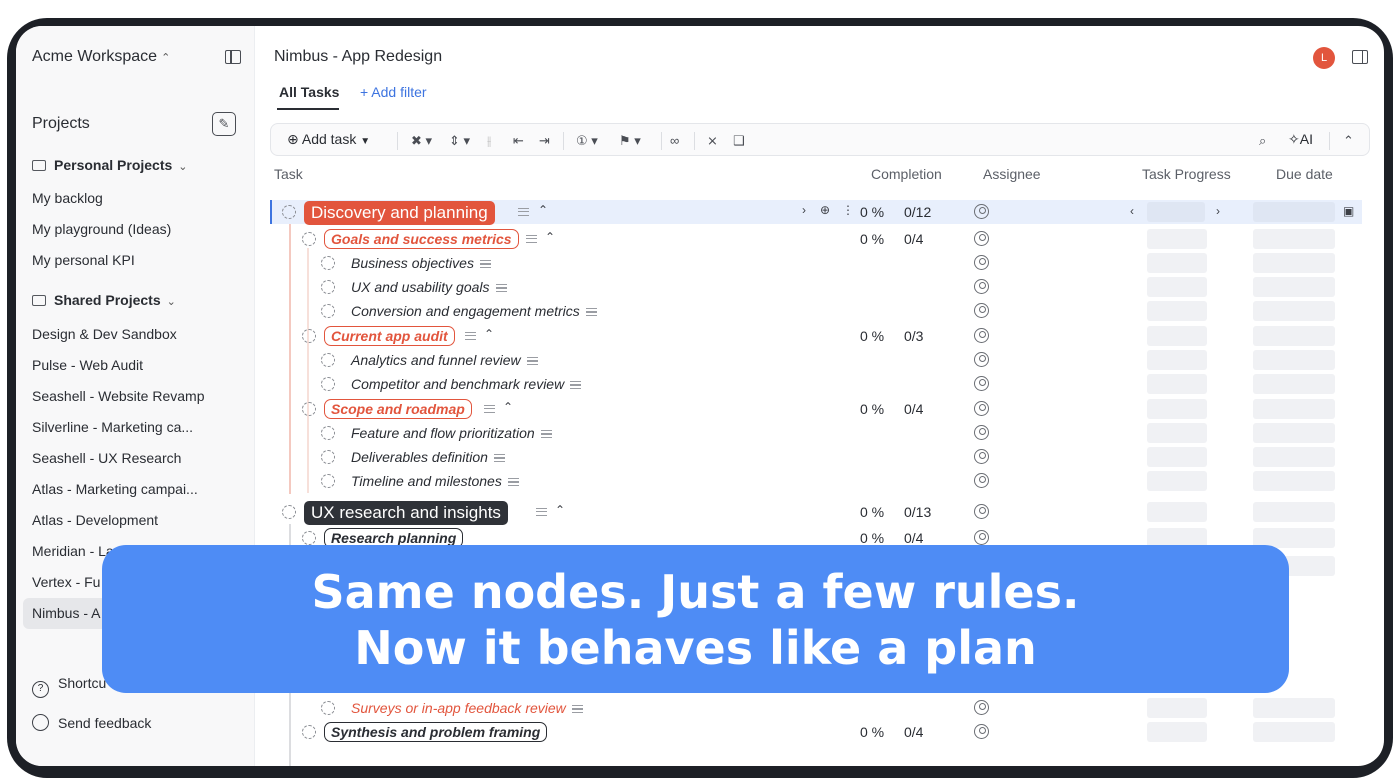 The image size is (1400, 778). I want to click on add-subtask-icon: ⊕, so click(825, 210).